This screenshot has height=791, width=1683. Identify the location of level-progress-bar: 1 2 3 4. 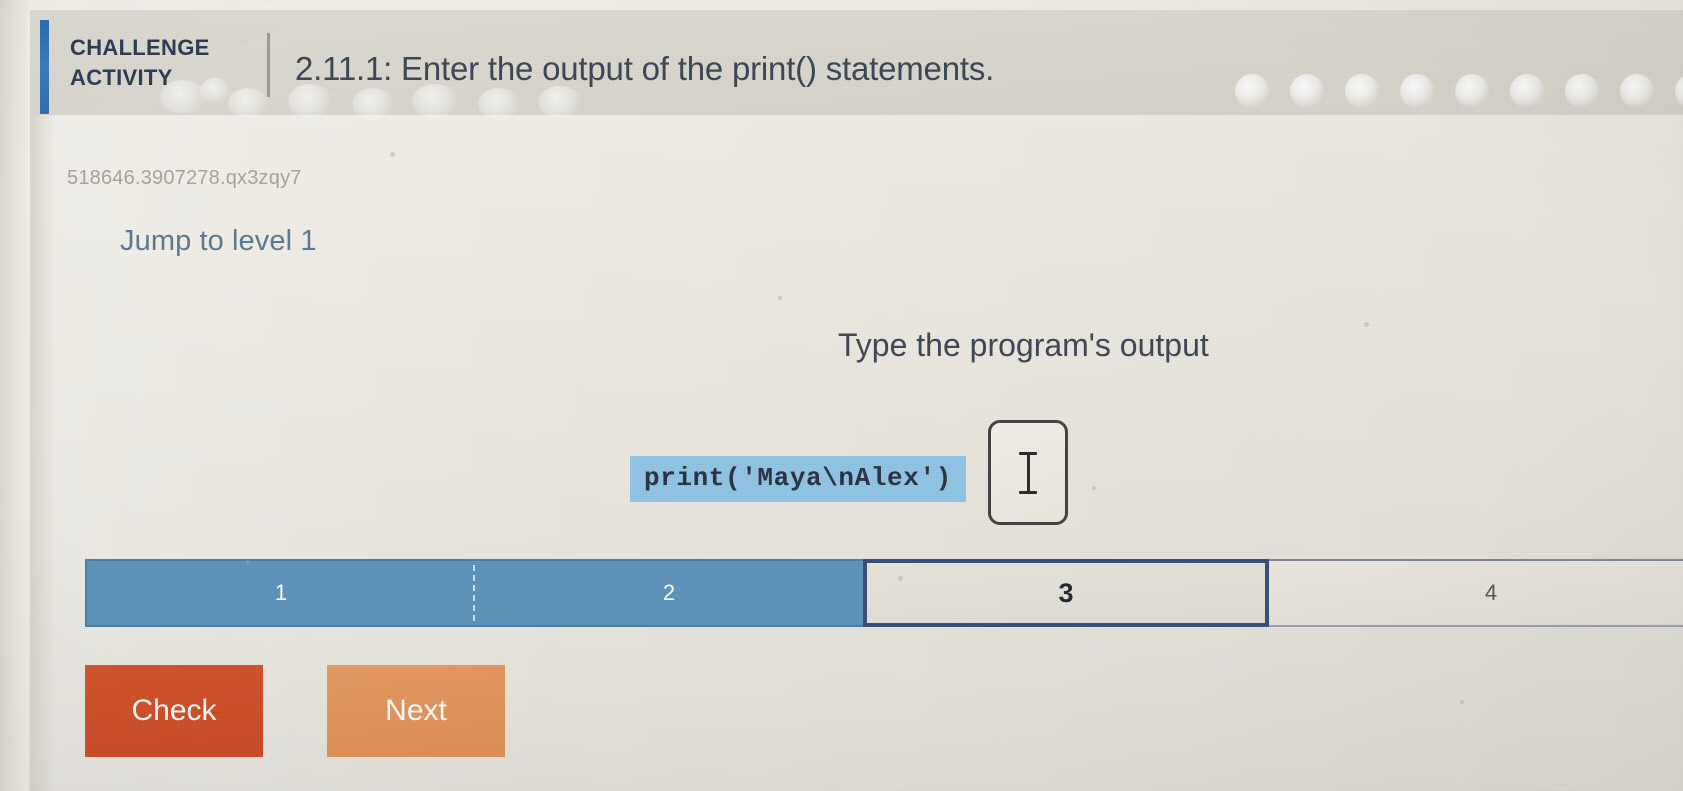
(884, 593).